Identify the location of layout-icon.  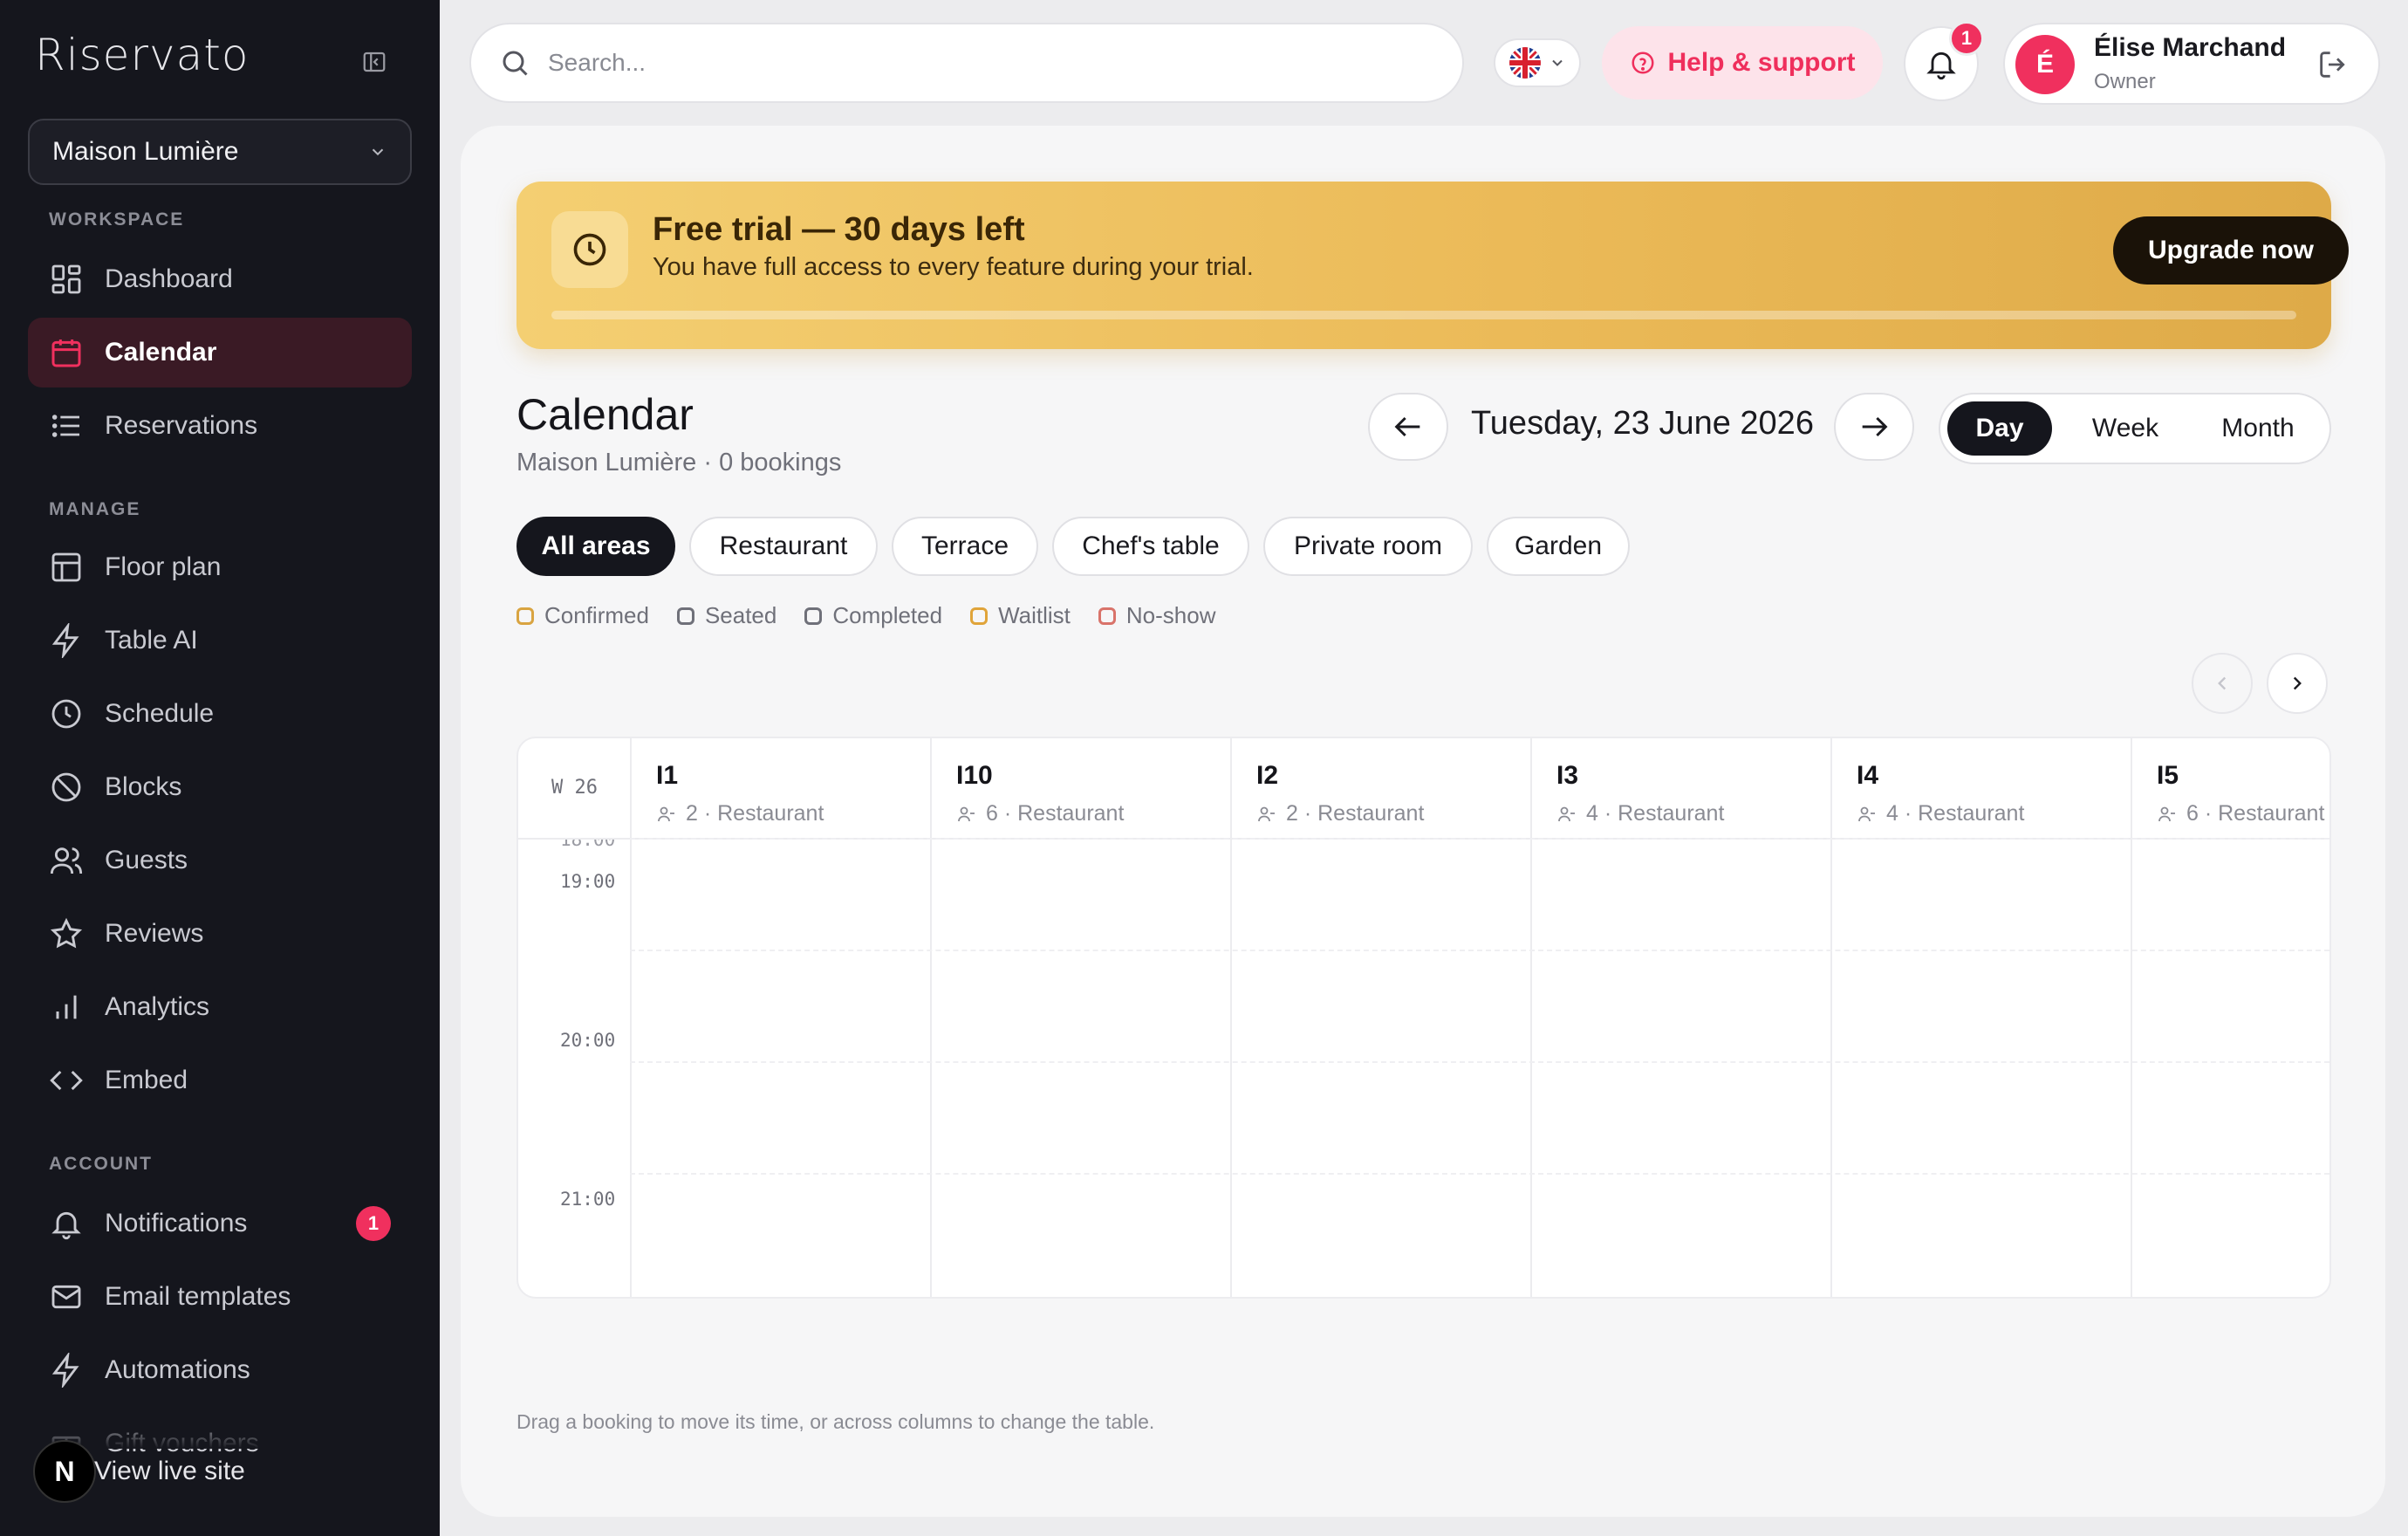
(67, 567).